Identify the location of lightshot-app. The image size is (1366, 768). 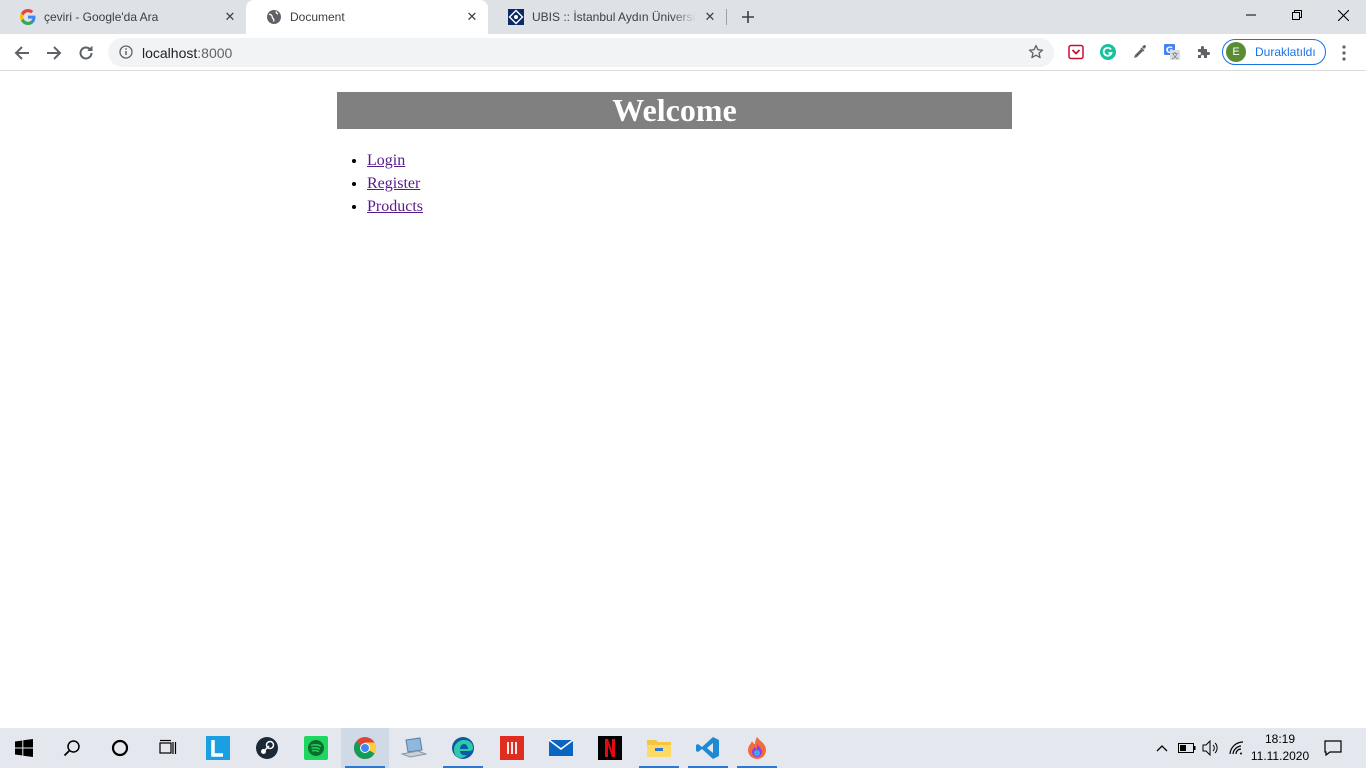
(218, 748).